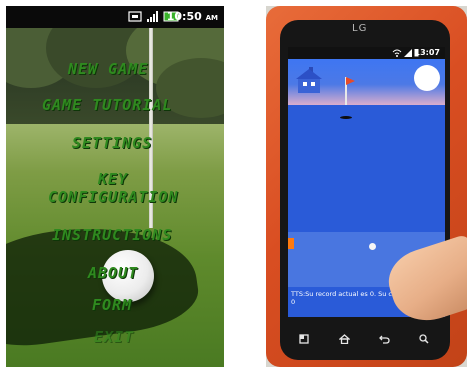  I want to click on menu-exit: EXIT, so click(114, 337).